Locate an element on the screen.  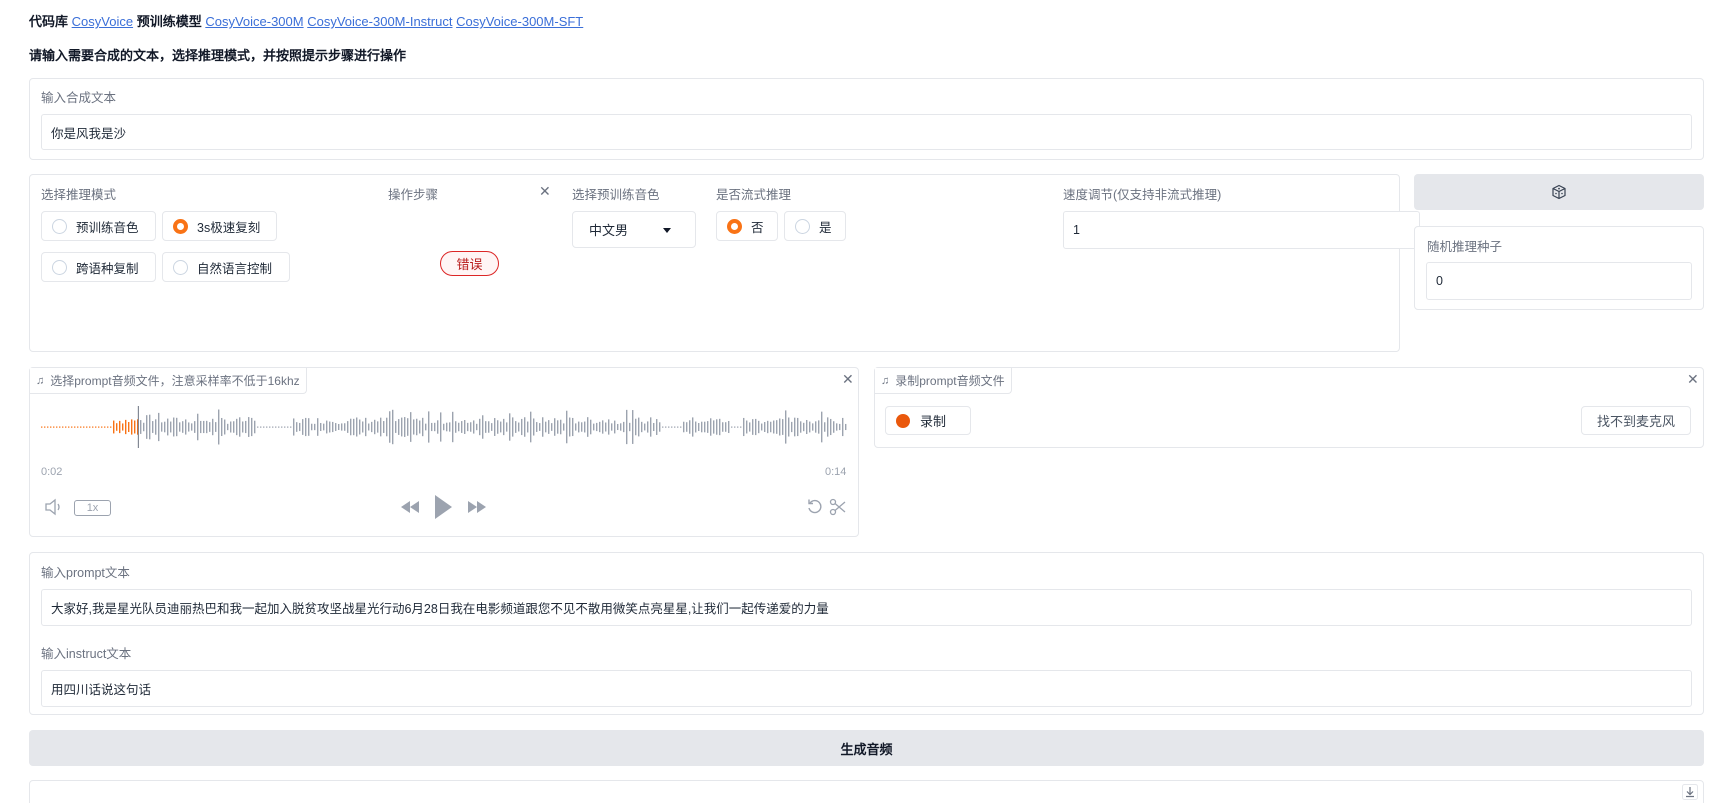
speed-input: 1 is located at coordinates (1241, 230).